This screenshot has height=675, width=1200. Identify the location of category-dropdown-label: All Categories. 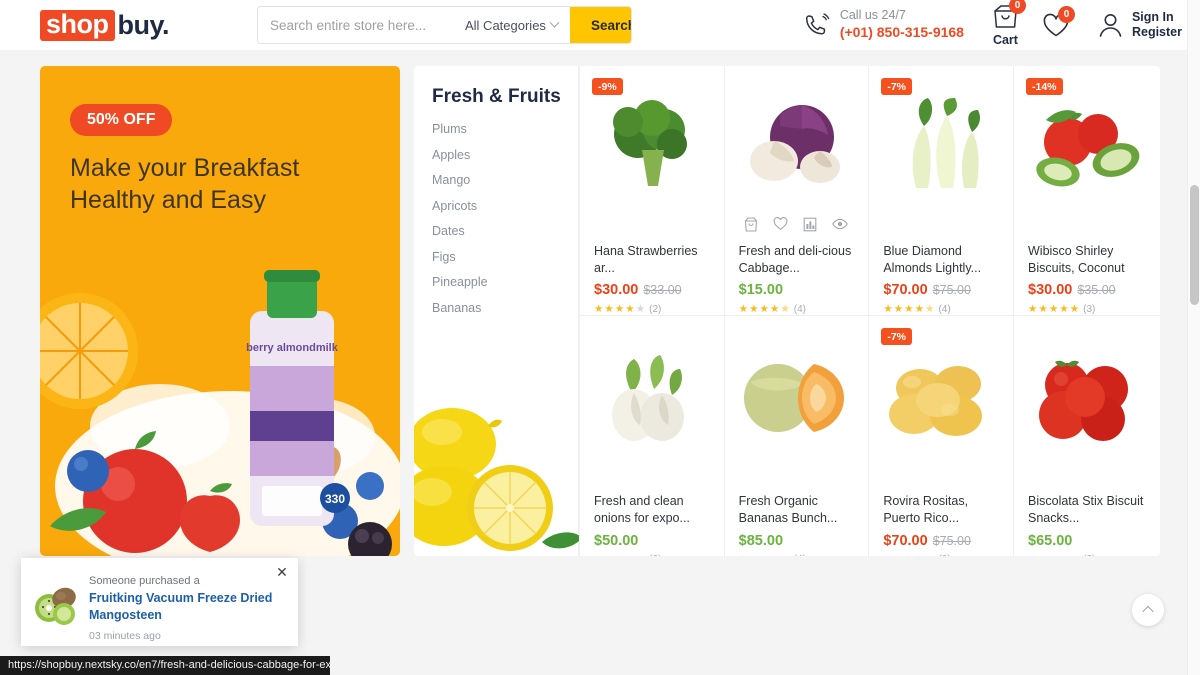
(505, 25).